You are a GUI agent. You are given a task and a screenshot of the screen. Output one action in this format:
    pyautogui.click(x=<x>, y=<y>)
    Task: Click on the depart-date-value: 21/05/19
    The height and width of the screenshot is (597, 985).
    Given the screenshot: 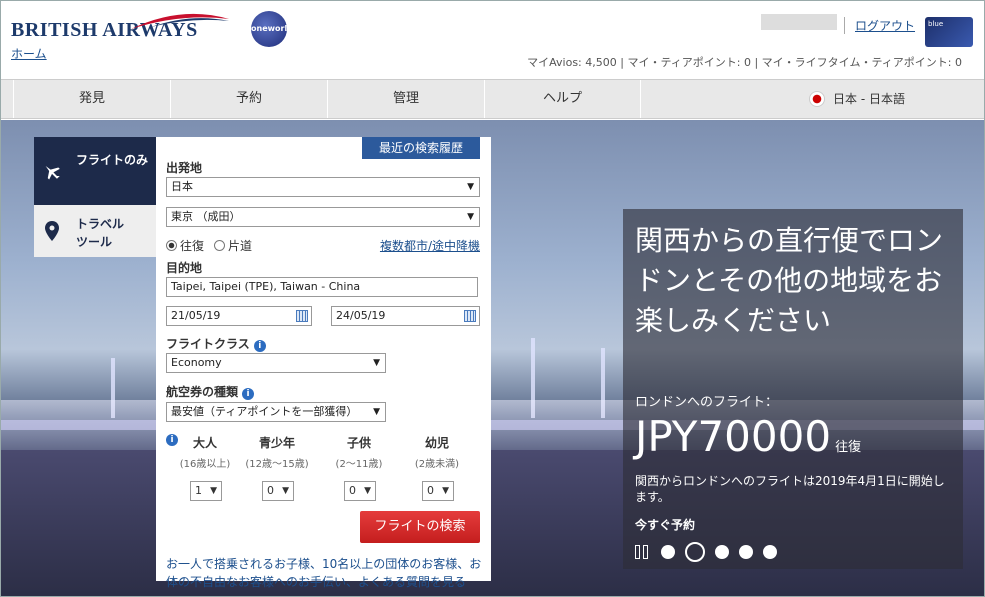 What is the action you would take?
    pyautogui.click(x=196, y=315)
    